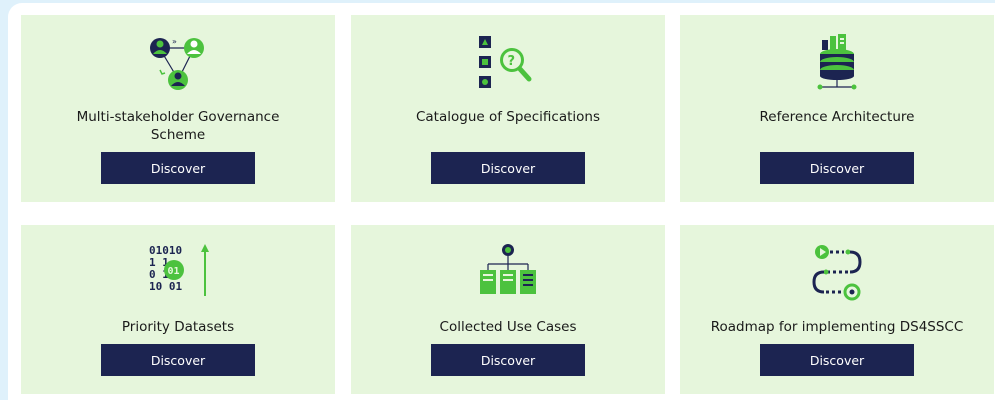 The image size is (995, 400). What do you see at coordinates (177, 63) in the screenshot?
I see `stakeholders-icon: »` at bounding box center [177, 63].